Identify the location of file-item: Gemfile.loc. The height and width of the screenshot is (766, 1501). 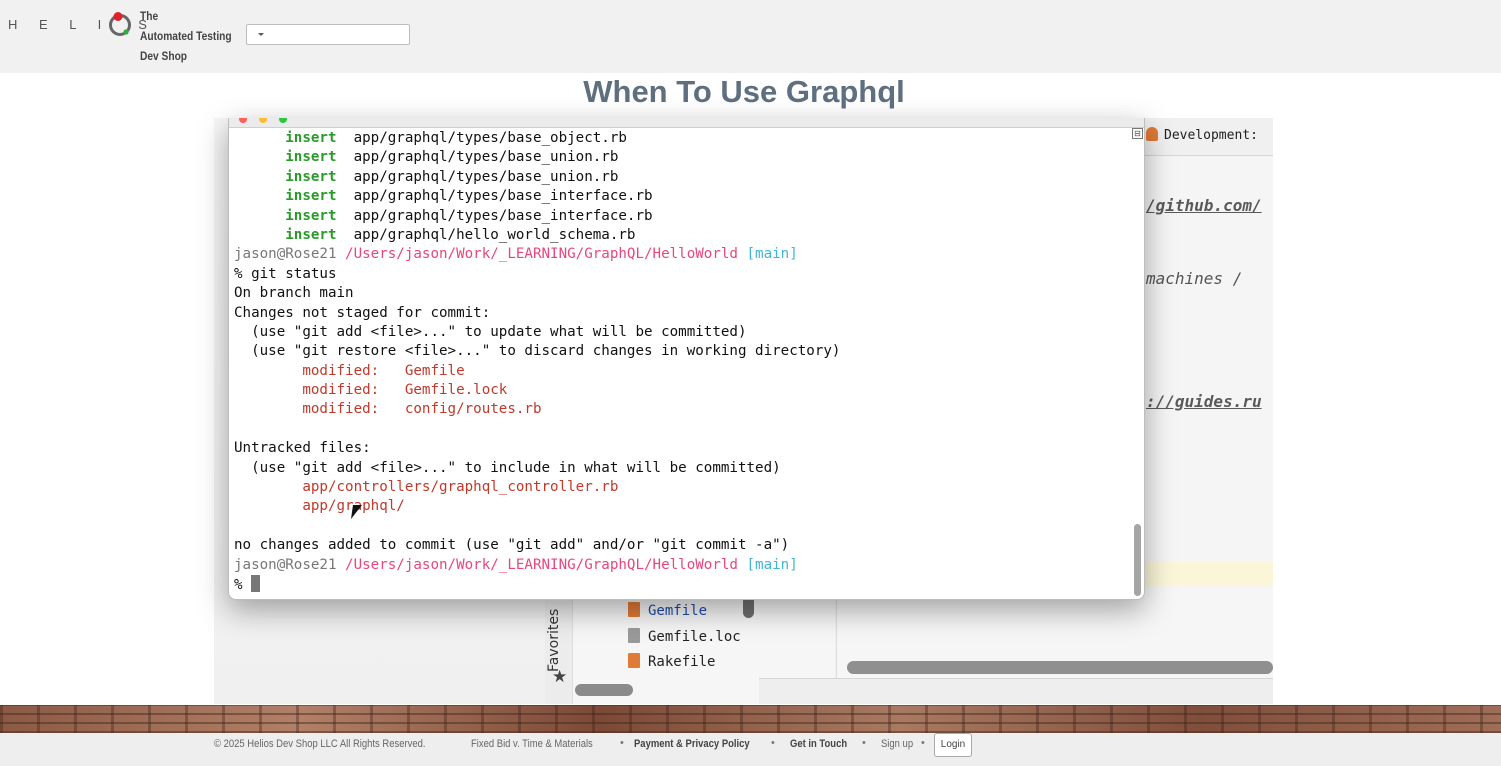
(684, 636).